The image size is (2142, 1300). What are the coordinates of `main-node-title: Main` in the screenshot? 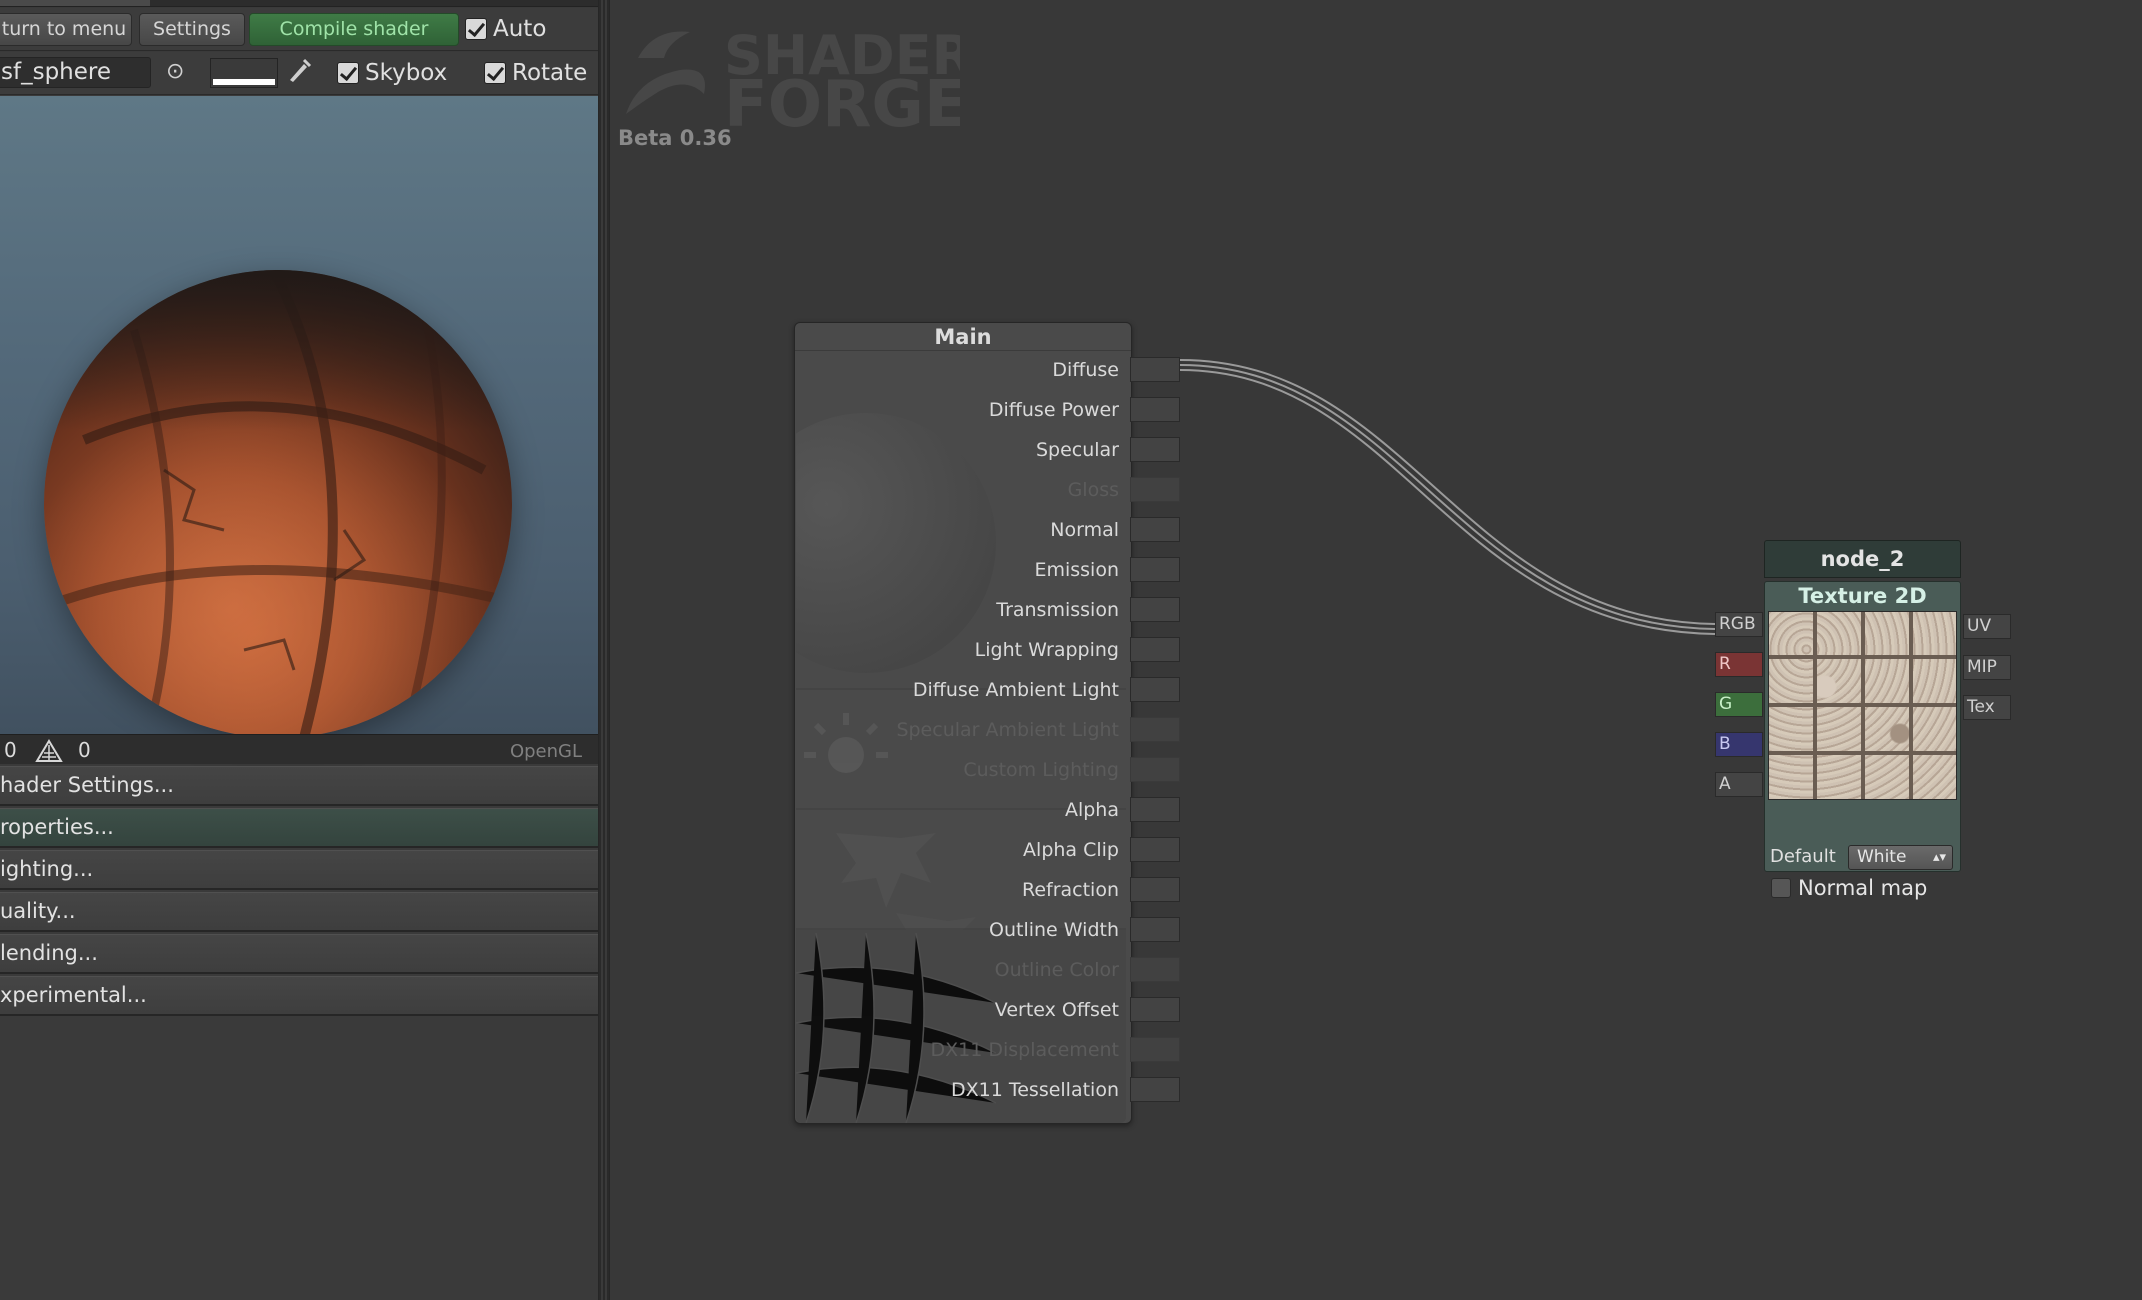 It's located at (963, 337).